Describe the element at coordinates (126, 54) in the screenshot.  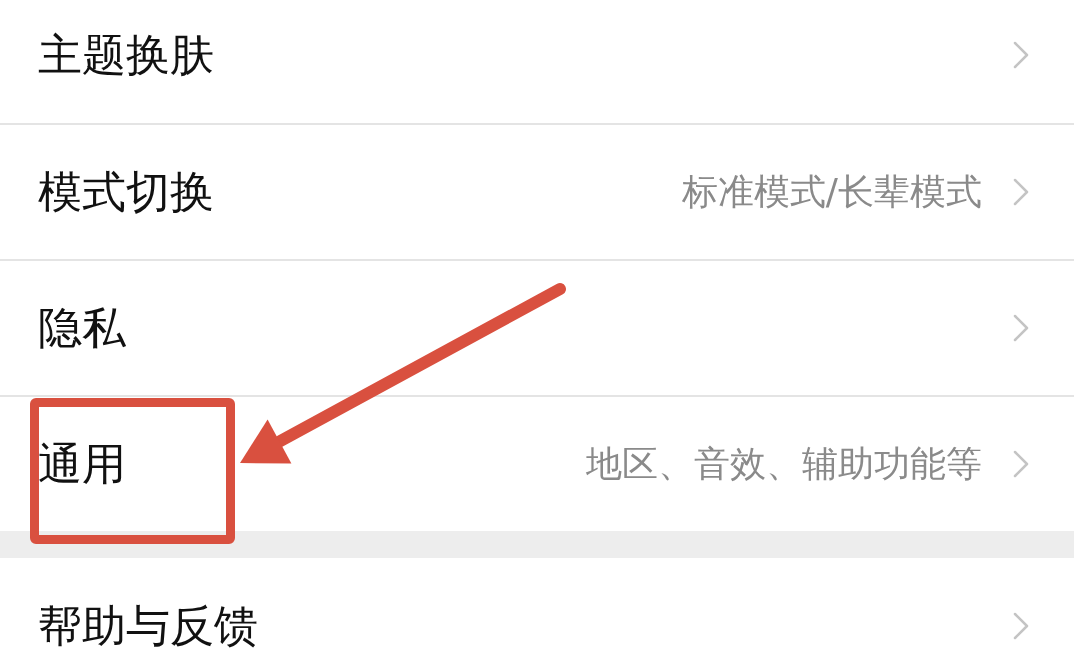
I see `setting-label: 主题换肤` at that location.